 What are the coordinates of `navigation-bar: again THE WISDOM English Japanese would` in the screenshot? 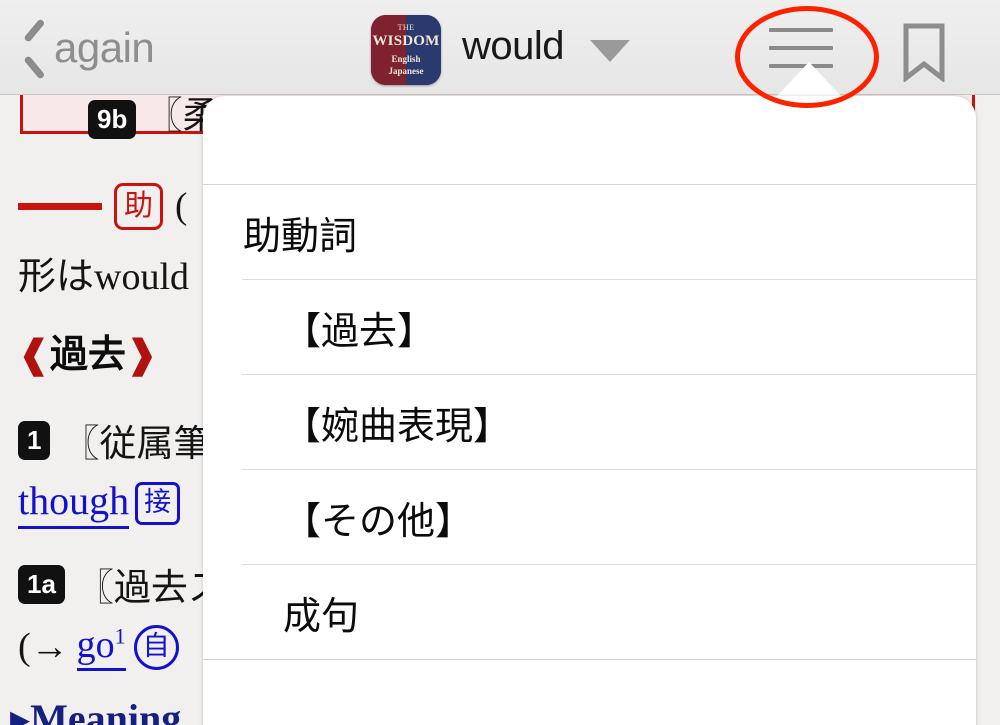 It's located at (500, 47).